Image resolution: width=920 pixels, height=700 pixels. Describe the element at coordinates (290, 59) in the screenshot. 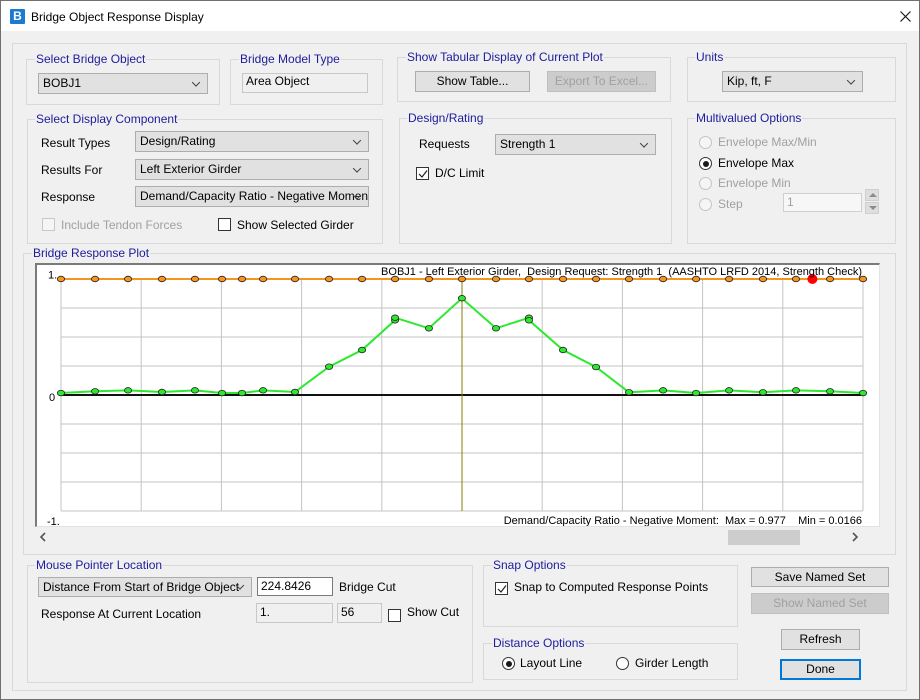

I see `bridge-model-type-label: Bridge Model Type` at that location.